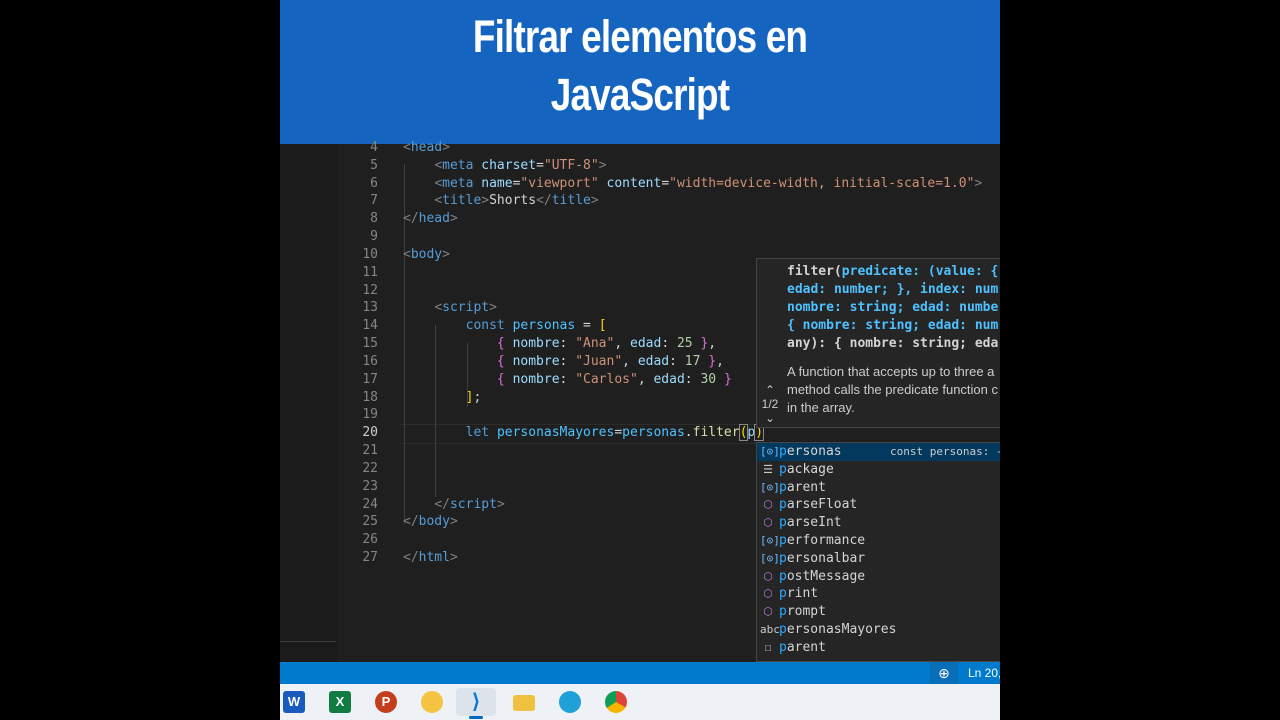 The height and width of the screenshot is (720, 1280). Describe the element at coordinates (308, 641) in the screenshot. I see `activity-divider` at that location.